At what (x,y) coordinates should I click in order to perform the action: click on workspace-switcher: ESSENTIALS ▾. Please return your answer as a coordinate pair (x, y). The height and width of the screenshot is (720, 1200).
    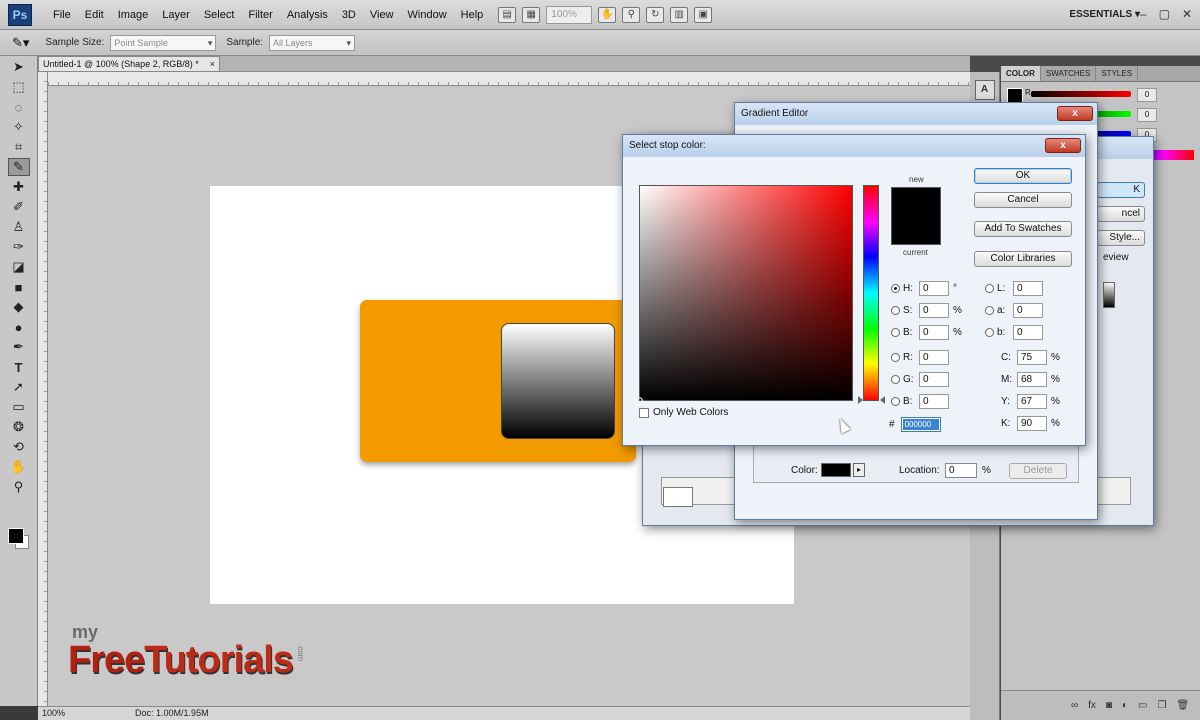
    Looking at the image, I should click on (1104, 14).